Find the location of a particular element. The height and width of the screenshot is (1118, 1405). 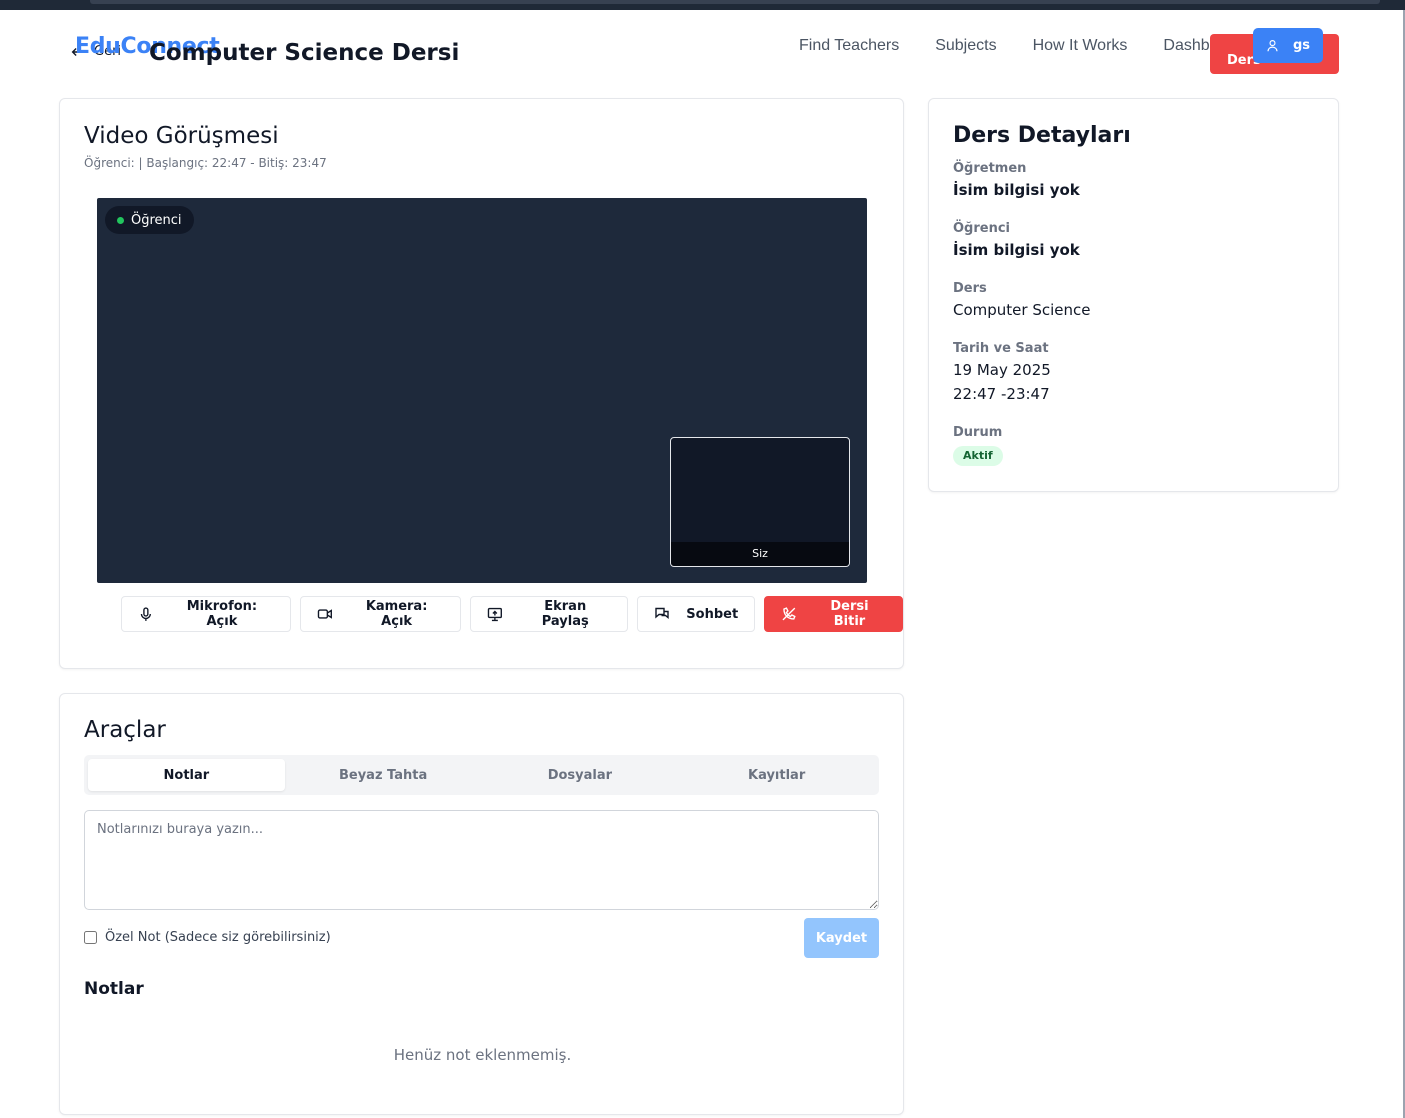

video-camera-icon is located at coordinates (325, 614).